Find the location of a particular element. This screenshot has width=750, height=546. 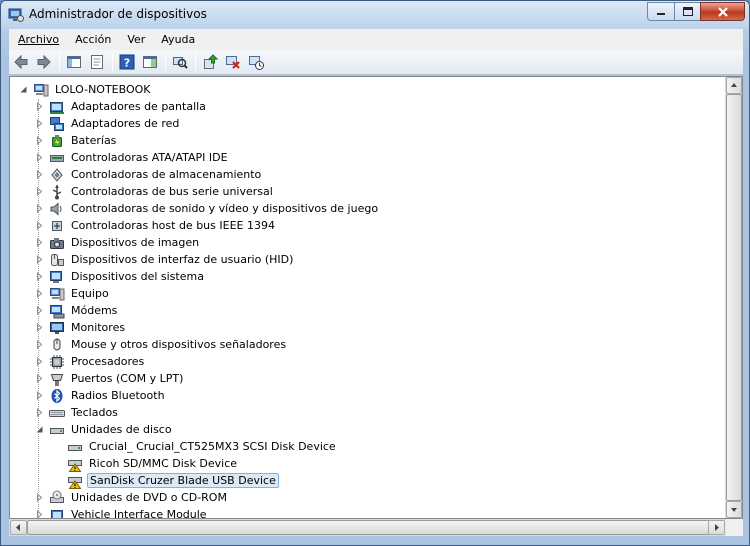

scan-hardware-button is located at coordinates (180, 62).